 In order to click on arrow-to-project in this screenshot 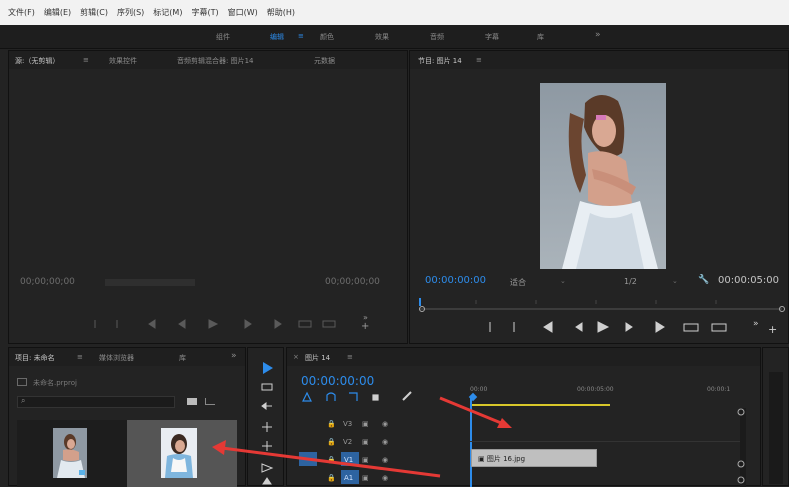, I will do `click(331, 462)`.